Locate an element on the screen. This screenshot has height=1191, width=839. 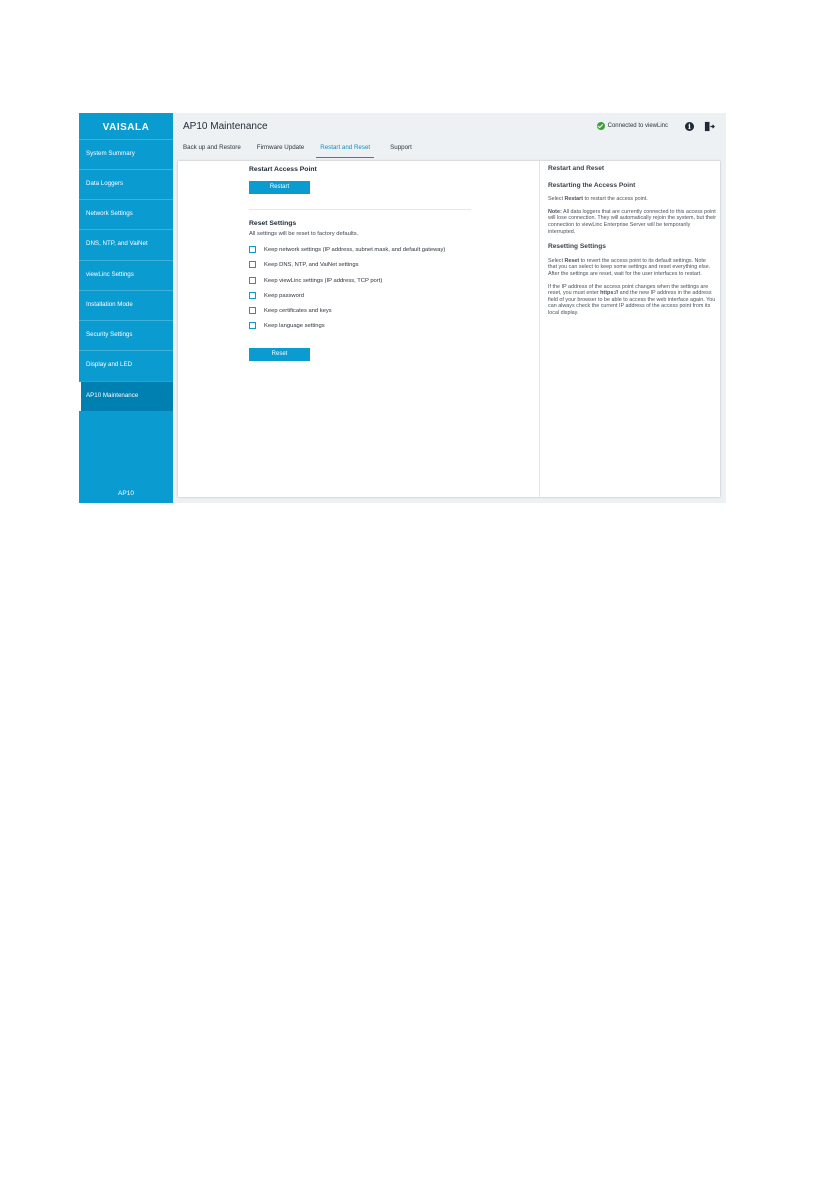
option-keep-certificates: Keep certificates and keys is located at coordinates (290, 310).